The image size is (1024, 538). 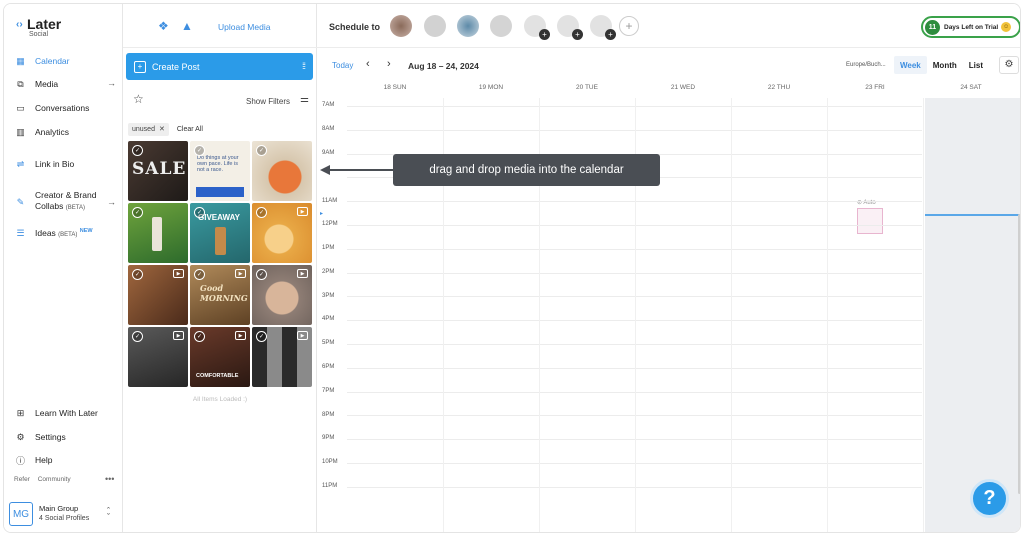 I want to click on sidebar-item-settings: ⚙ Settings, so click(x=66, y=437).